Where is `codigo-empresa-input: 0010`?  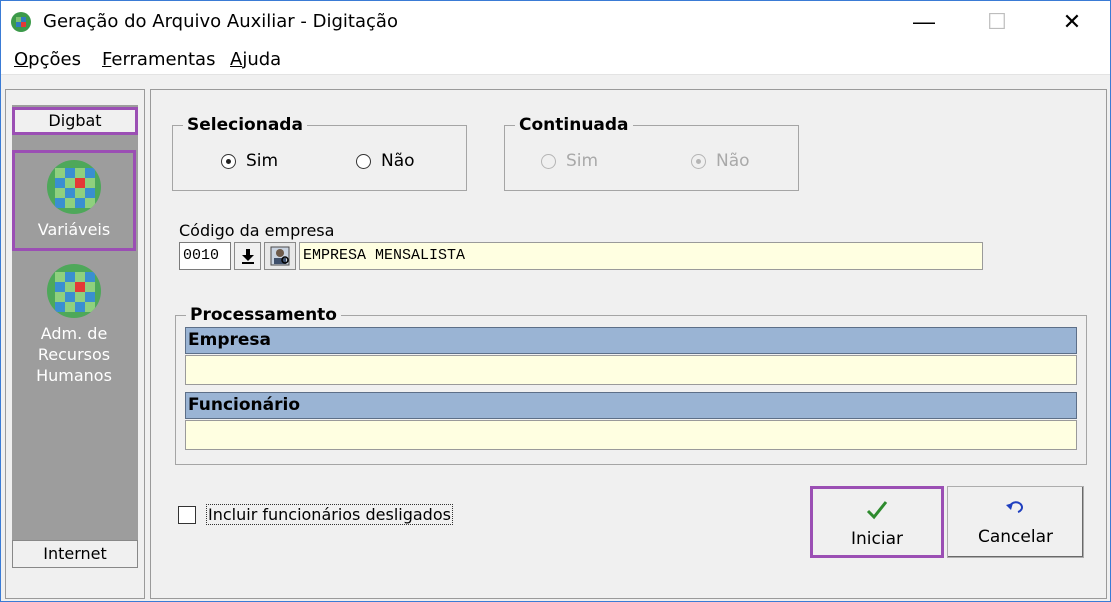 codigo-empresa-input: 0010 is located at coordinates (205, 256).